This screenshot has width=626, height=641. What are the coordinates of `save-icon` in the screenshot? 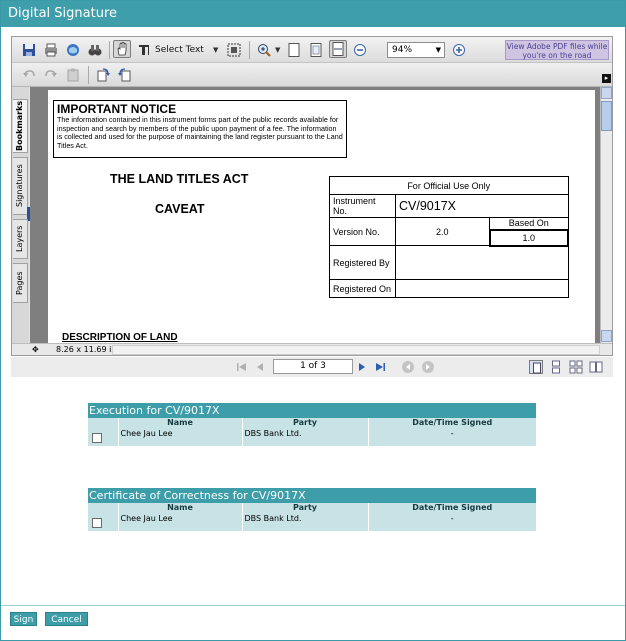 It's located at (29, 50).